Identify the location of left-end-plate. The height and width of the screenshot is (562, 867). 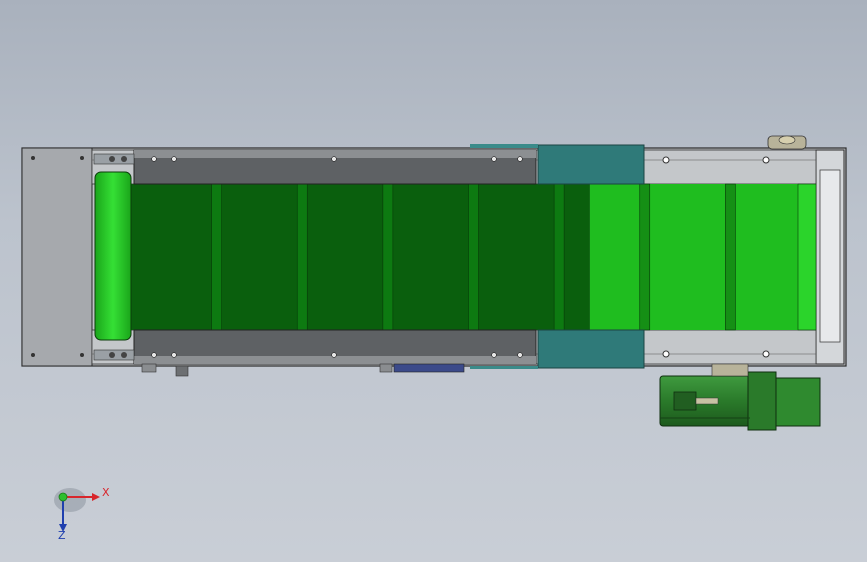
(57, 257).